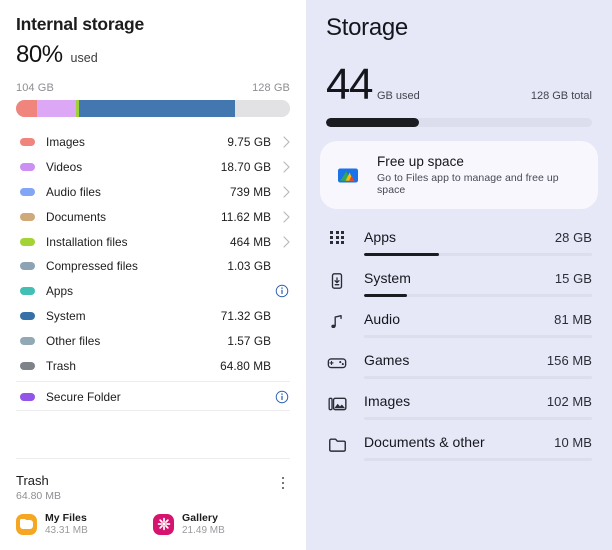  Describe the element at coordinates (153, 291) in the screenshot. I see `storage-category-row: Apps` at that location.